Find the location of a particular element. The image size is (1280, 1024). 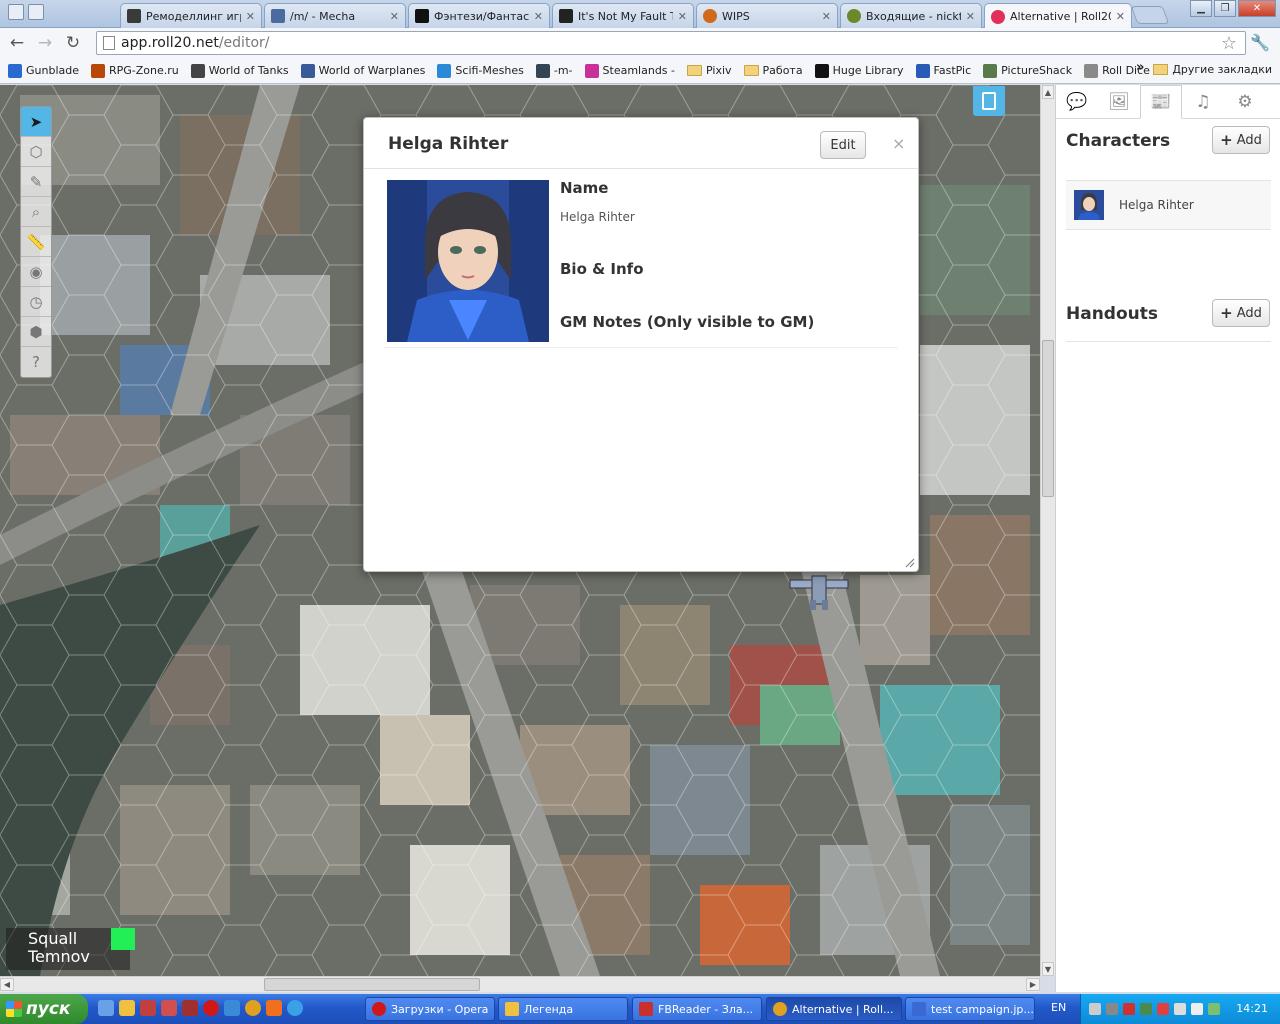

page-toolbar-toggle is located at coordinates (989, 101).